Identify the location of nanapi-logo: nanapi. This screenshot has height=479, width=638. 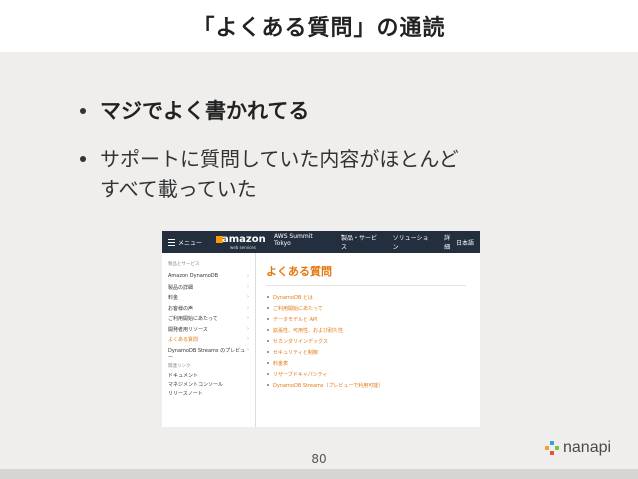
(578, 448).